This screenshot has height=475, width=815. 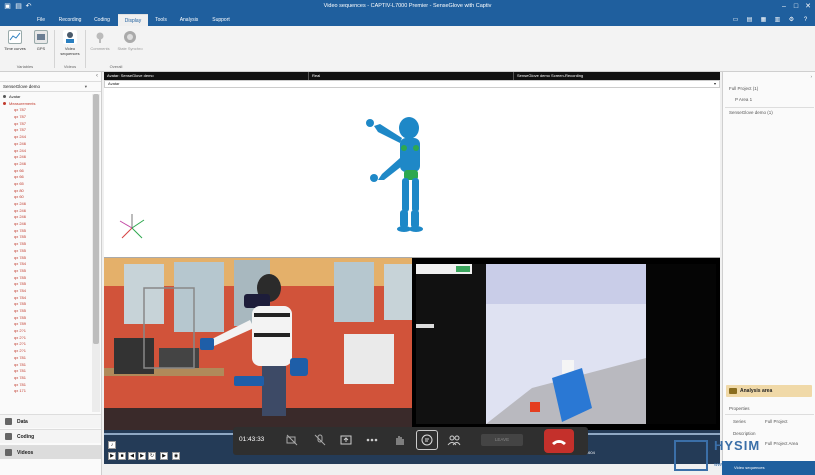 What do you see at coordinates (320, 440) in the screenshot?
I see `mic-off-icon` at bounding box center [320, 440].